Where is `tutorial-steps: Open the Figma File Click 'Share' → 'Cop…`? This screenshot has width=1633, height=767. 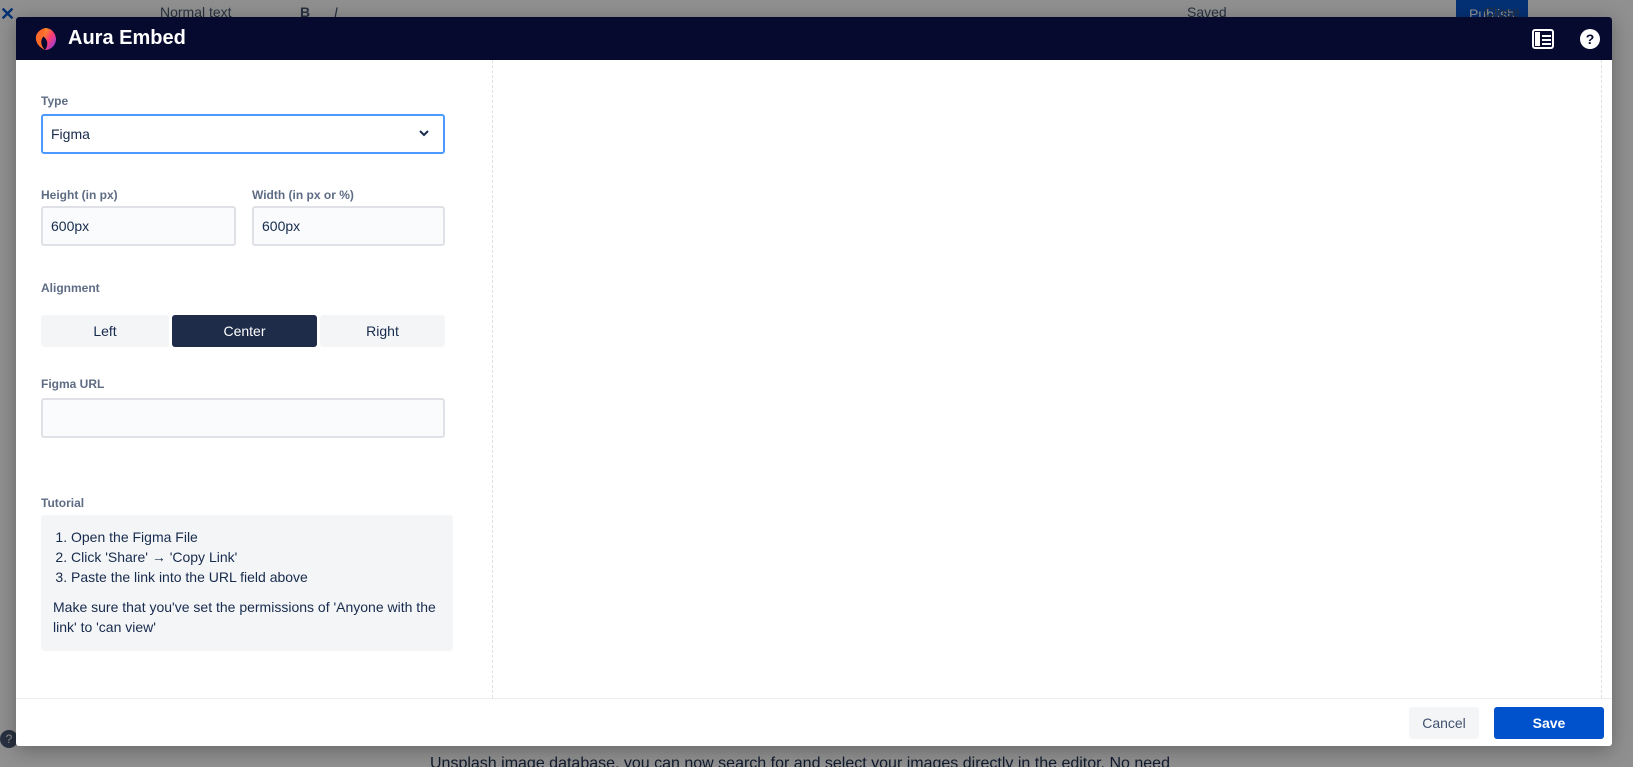
tutorial-steps: Open the Figma File Click 'Share' → 'Cop… is located at coordinates (247, 557).